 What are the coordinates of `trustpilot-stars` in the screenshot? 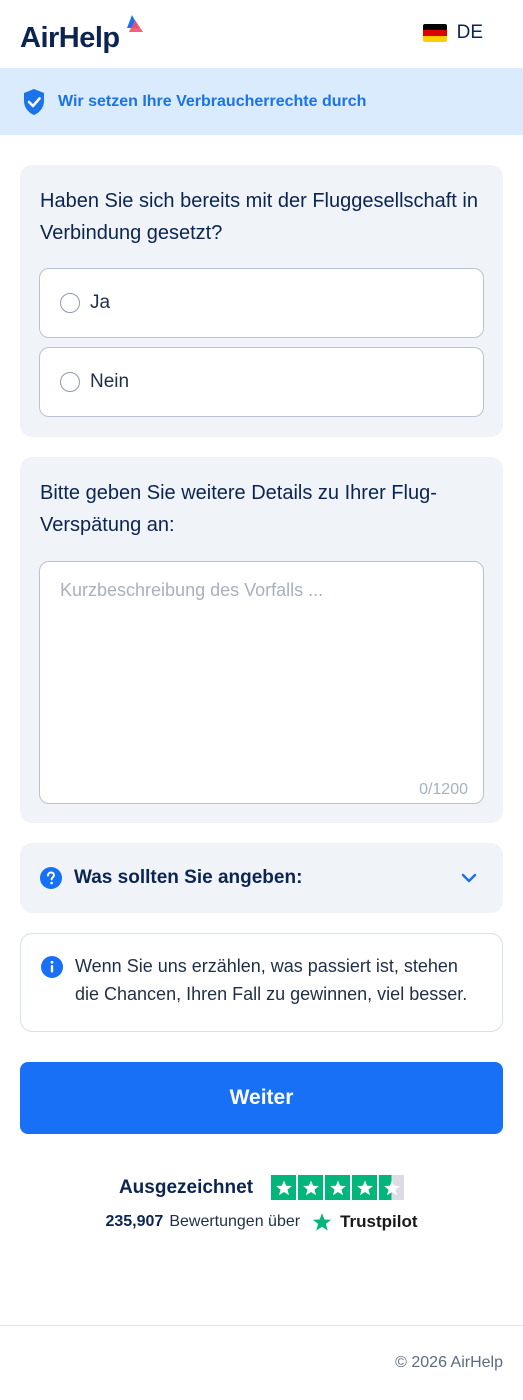 It's located at (338, 1187).